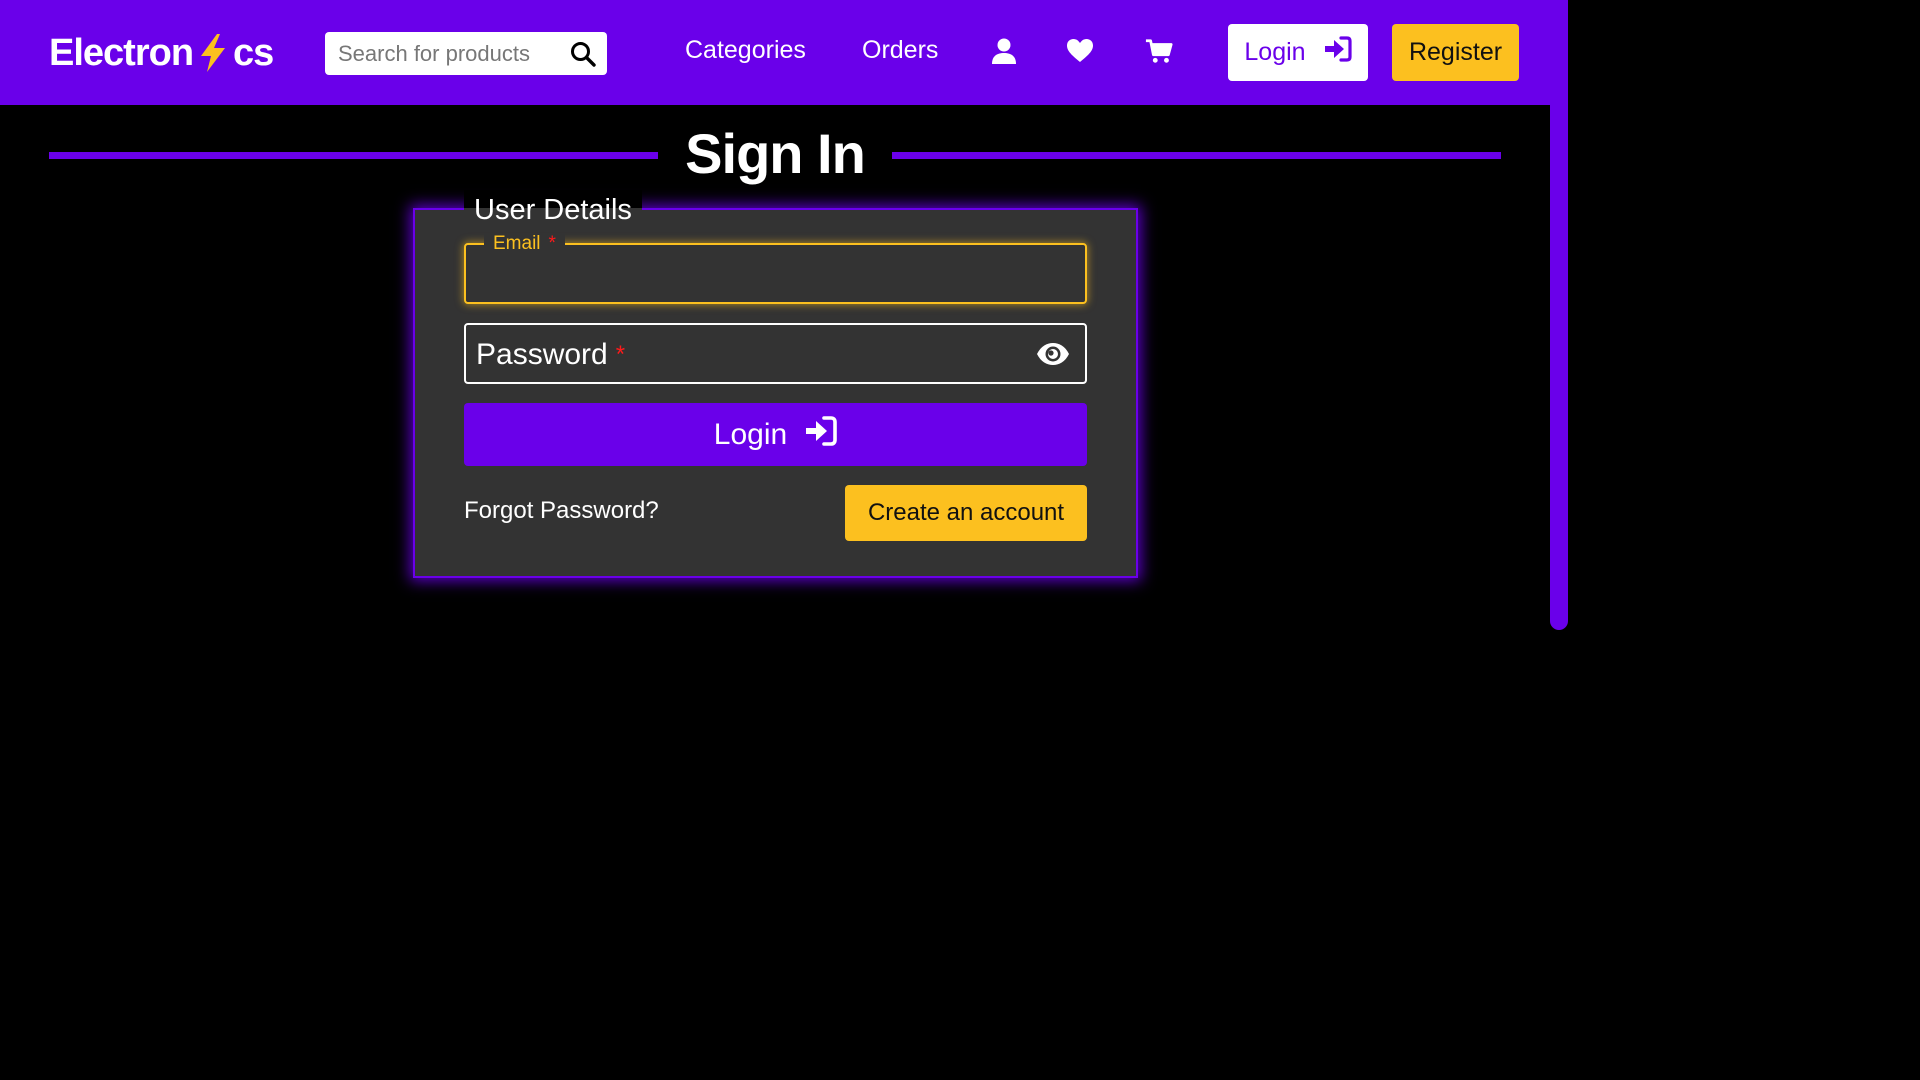 Image resolution: width=1920 pixels, height=1080 pixels. I want to click on top-navbar: Electron cs Categories Orders, so click(784, 52).